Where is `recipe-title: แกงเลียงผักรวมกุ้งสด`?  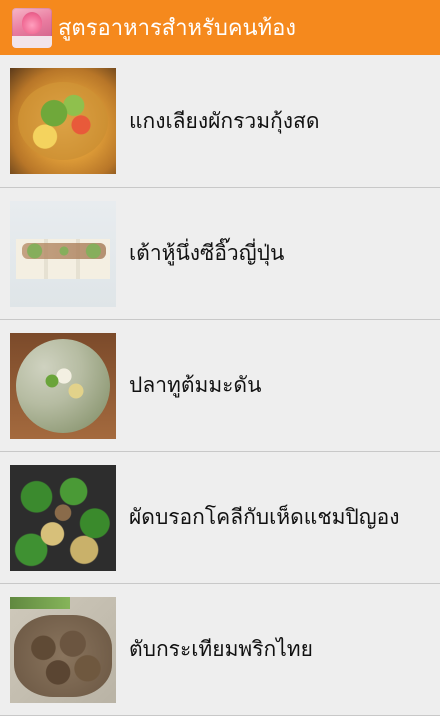
recipe-title: แกงเลียงผักรวมกุ้งสด is located at coordinates (224, 120).